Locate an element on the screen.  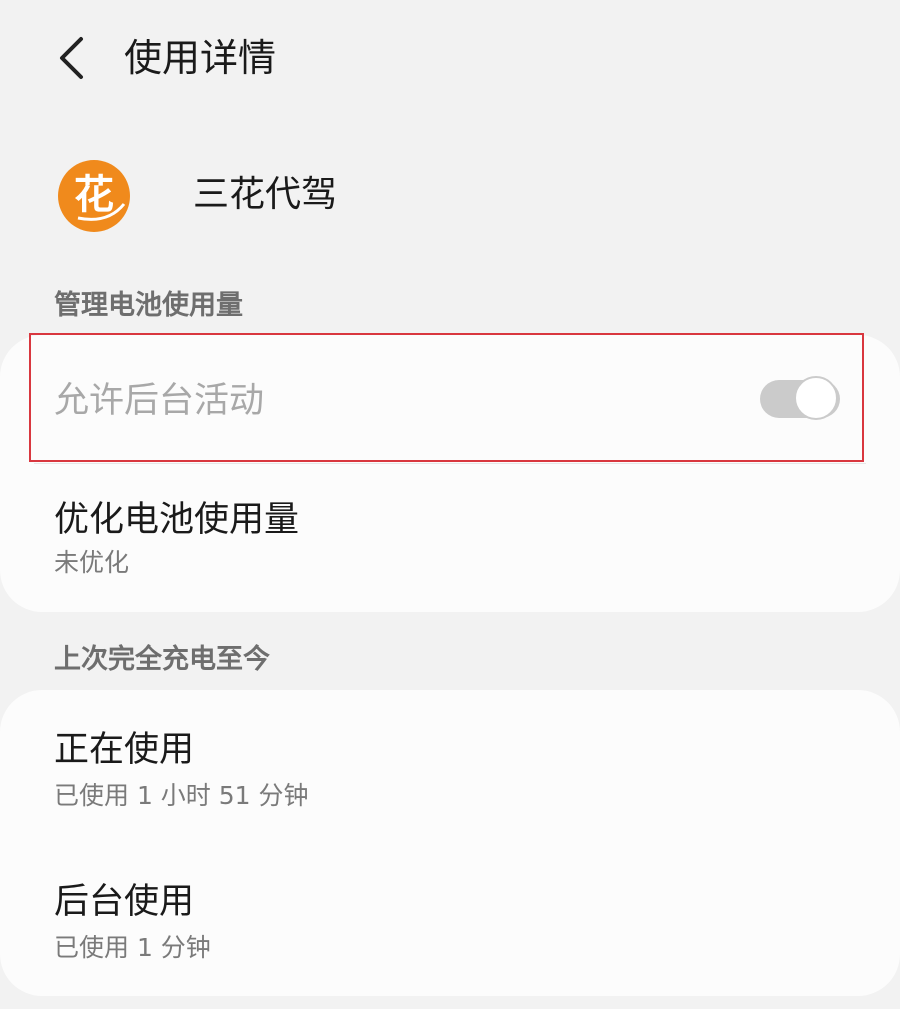
back-button is located at coordinates (72, 58).